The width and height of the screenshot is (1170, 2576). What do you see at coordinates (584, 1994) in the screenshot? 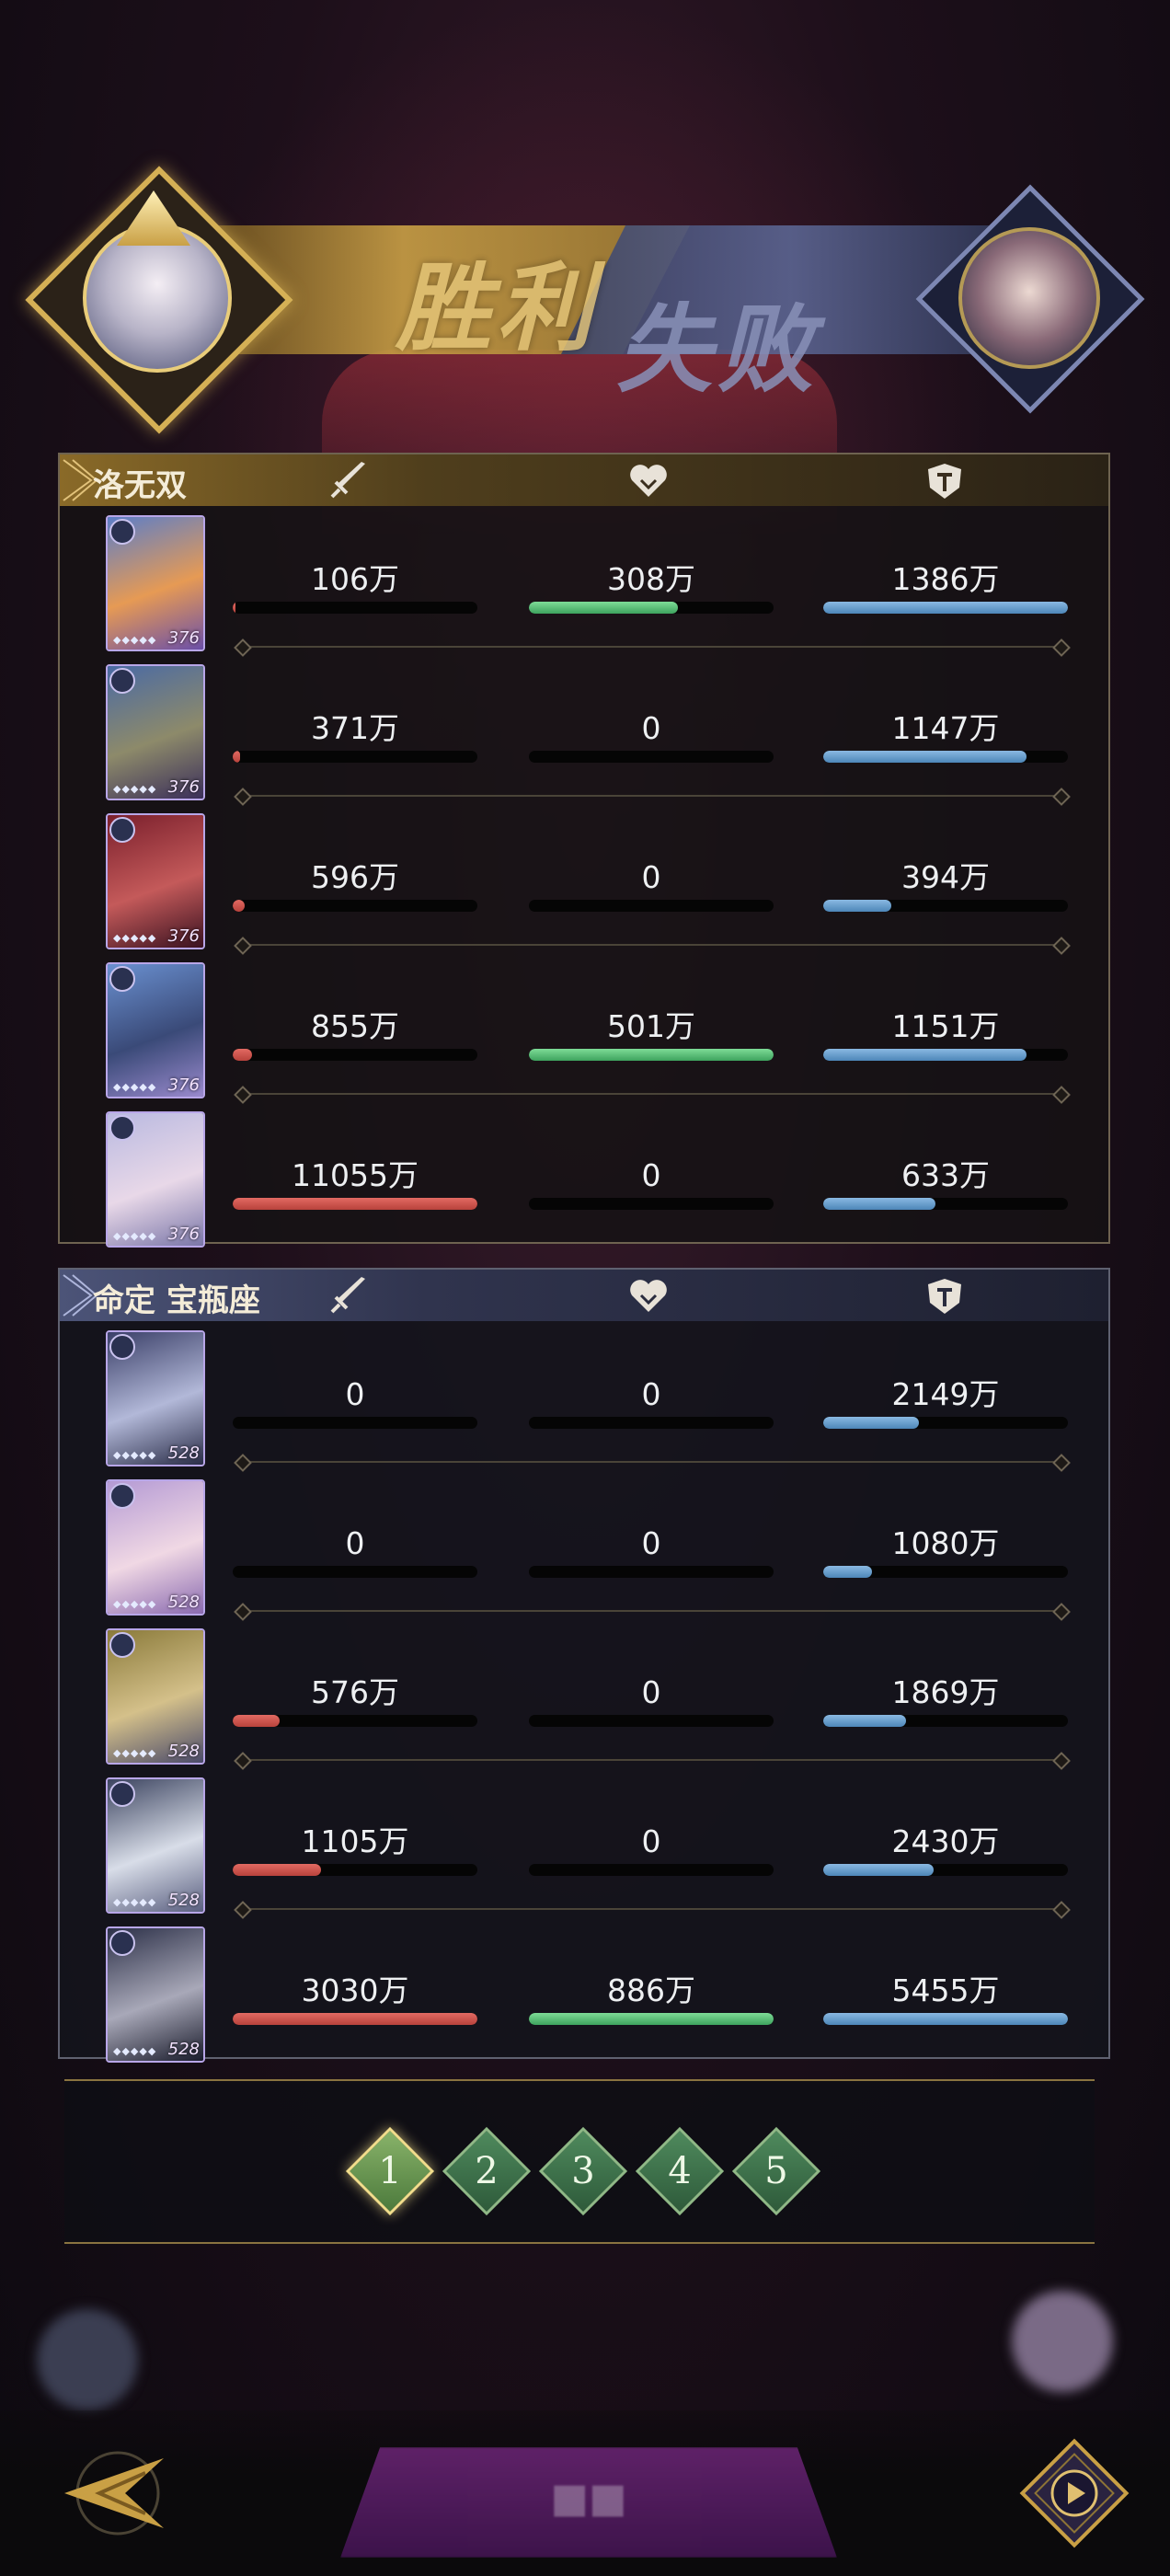
I see `hero-stat-row: ◆◆◆◆◆ 528 3030万 886万 5455万` at bounding box center [584, 1994].